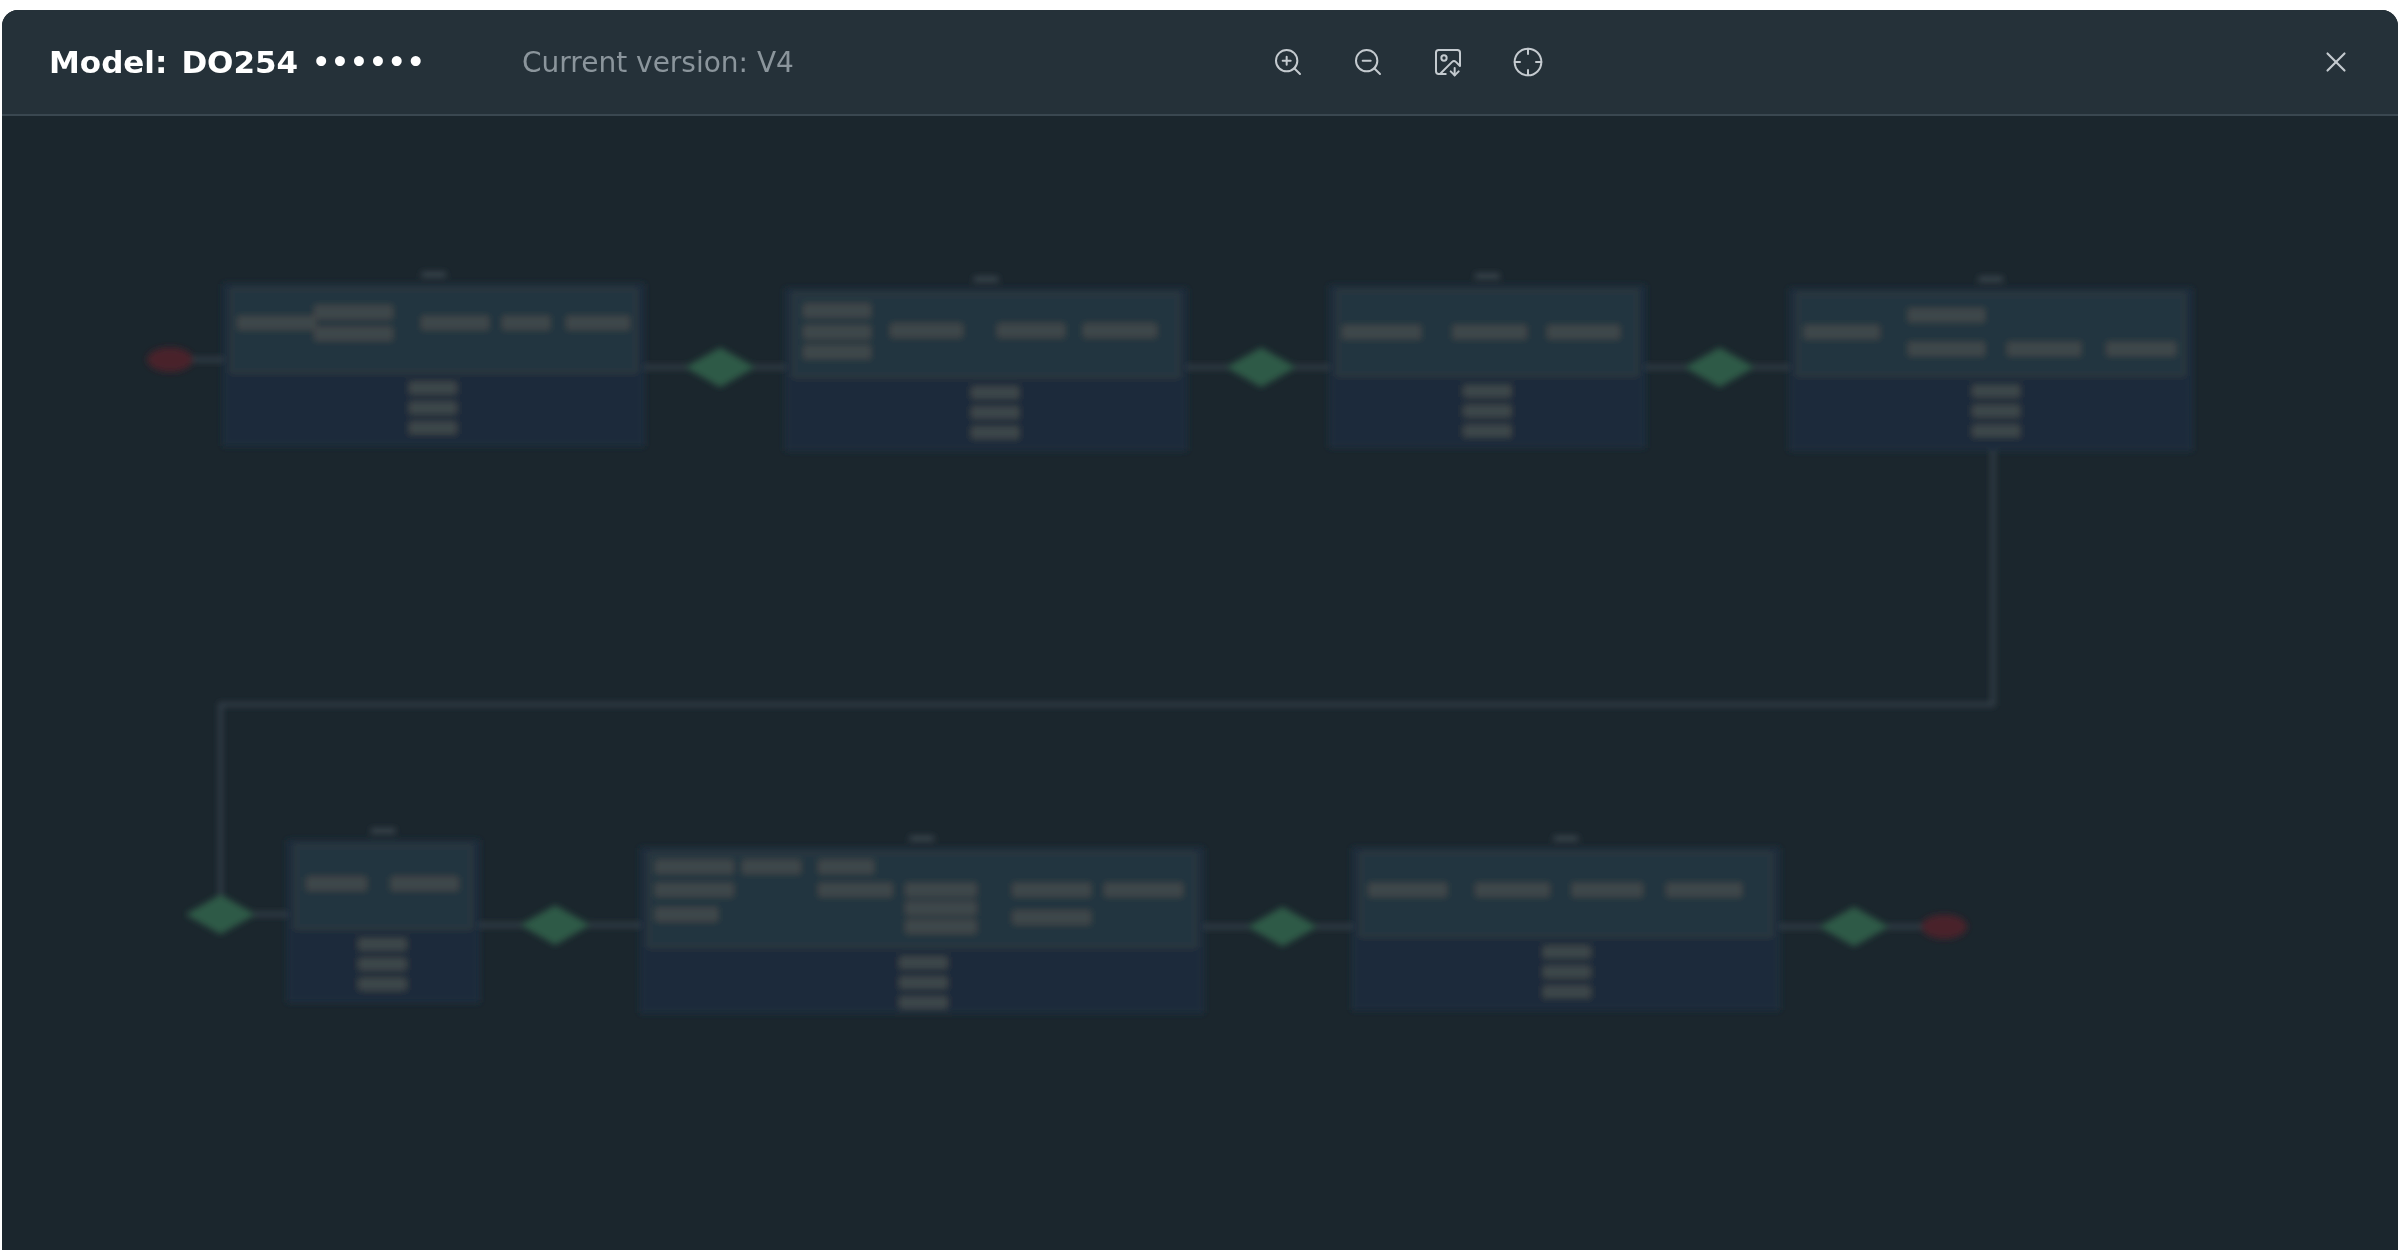 The width and height of the screenshot is (2400, 1250). What do you see at coordinates (1288, 62) in the screenshot?
I see `zoom-in-icon` at bounding box center [1288, 62].